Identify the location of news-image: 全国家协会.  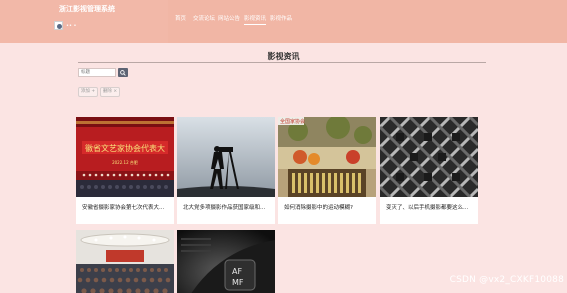
(327, 157).